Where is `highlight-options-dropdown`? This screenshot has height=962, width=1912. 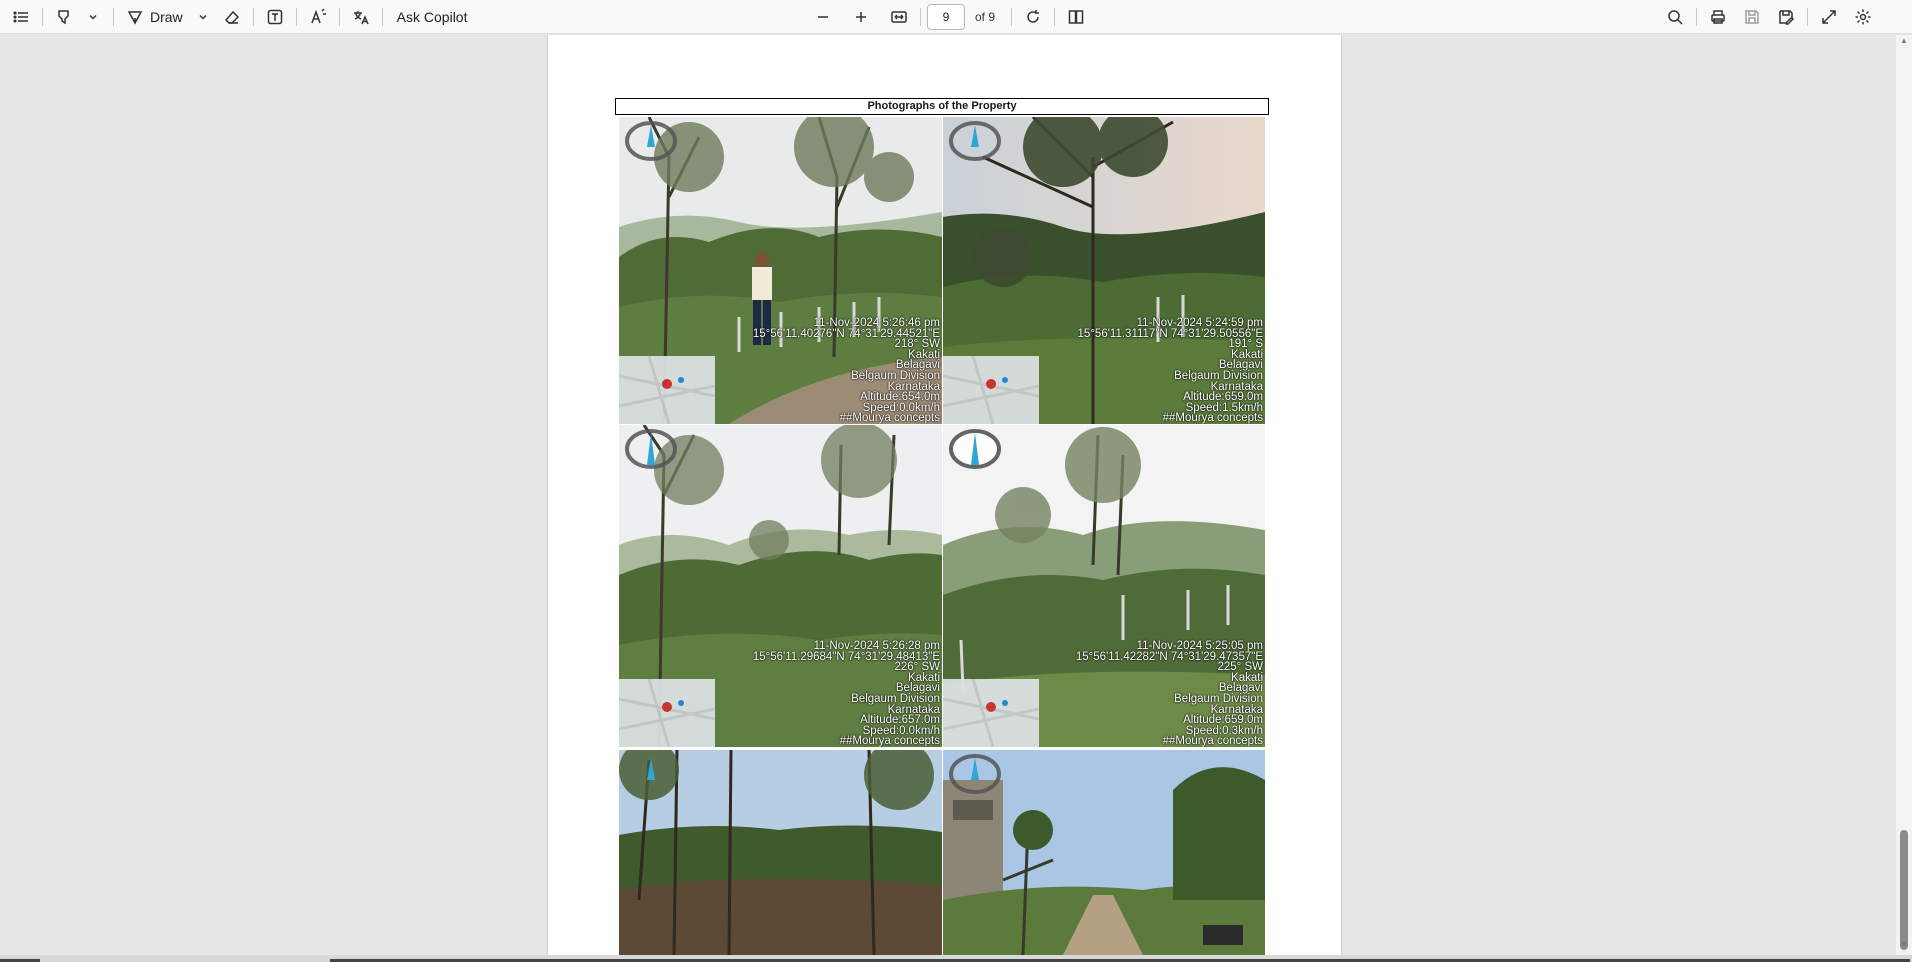
highlight-options-dropdown is located at coordinates (93, 17).